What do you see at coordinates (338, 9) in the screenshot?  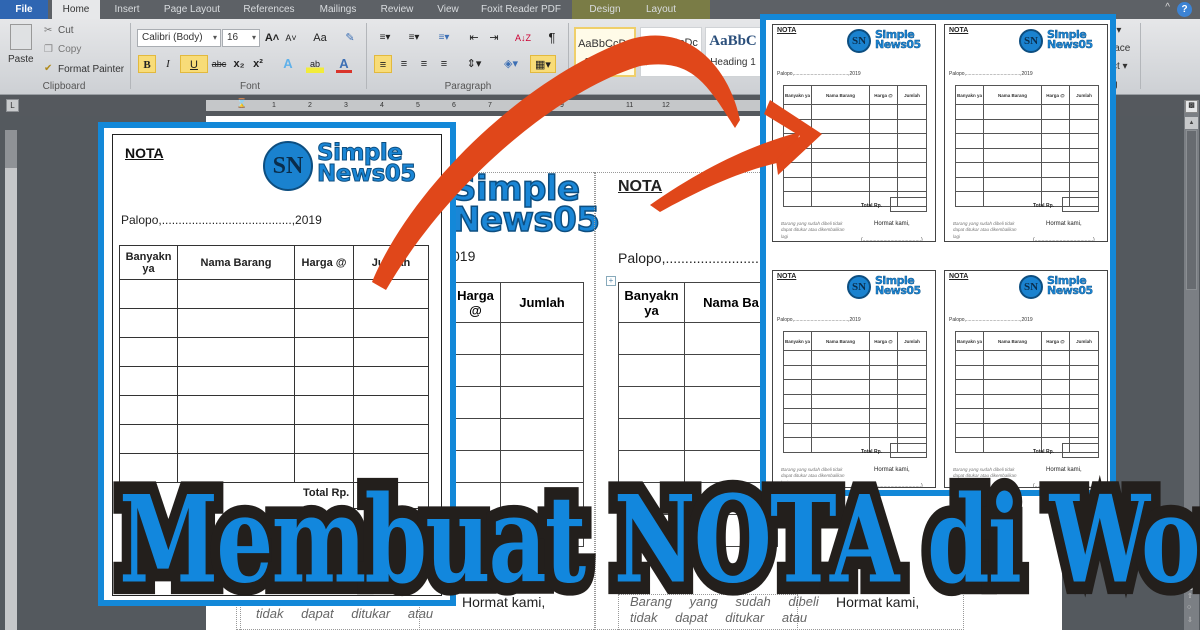 I see `tab-mailings: Mailings` at bounding box center [338, 9].